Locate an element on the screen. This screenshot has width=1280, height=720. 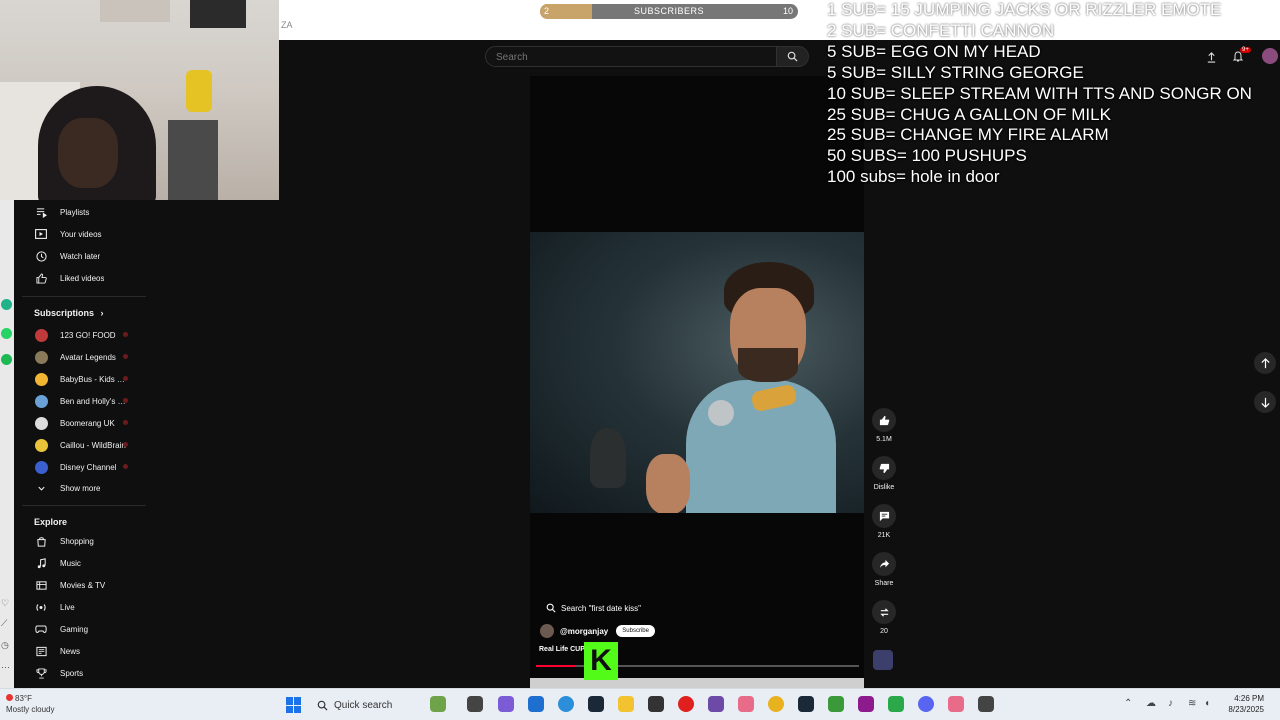
remix-button: 20 is located at coordinates (884, 617).